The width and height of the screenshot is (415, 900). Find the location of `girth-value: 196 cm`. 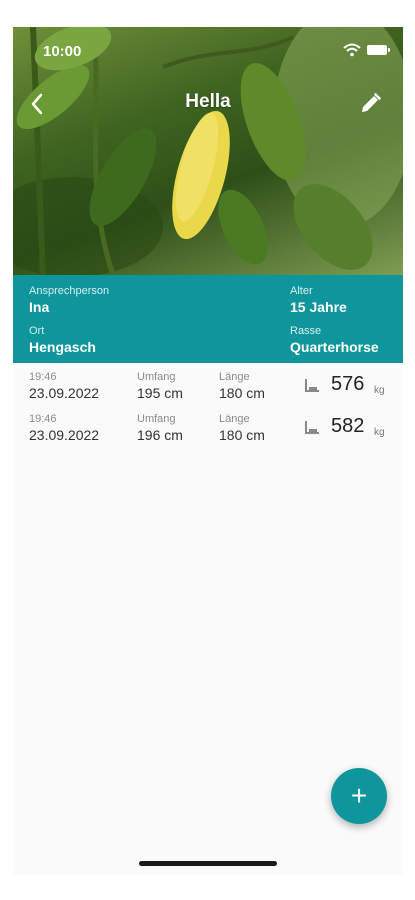

girth-value: 196 cm is located at coordinates (160, 435).